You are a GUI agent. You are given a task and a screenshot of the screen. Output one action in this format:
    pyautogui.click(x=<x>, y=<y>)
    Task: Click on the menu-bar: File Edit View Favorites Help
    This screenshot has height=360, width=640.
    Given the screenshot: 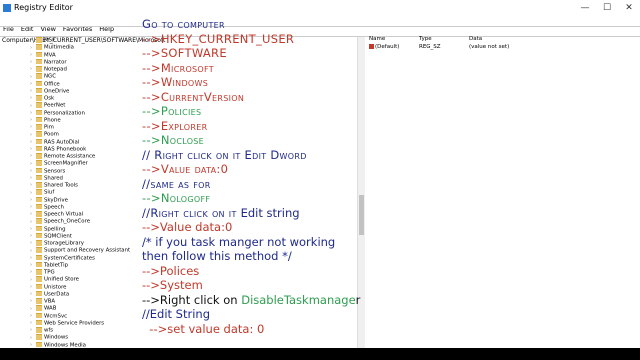 What is the action you would take?
    pyautogui.click(x=320, y=24)
    